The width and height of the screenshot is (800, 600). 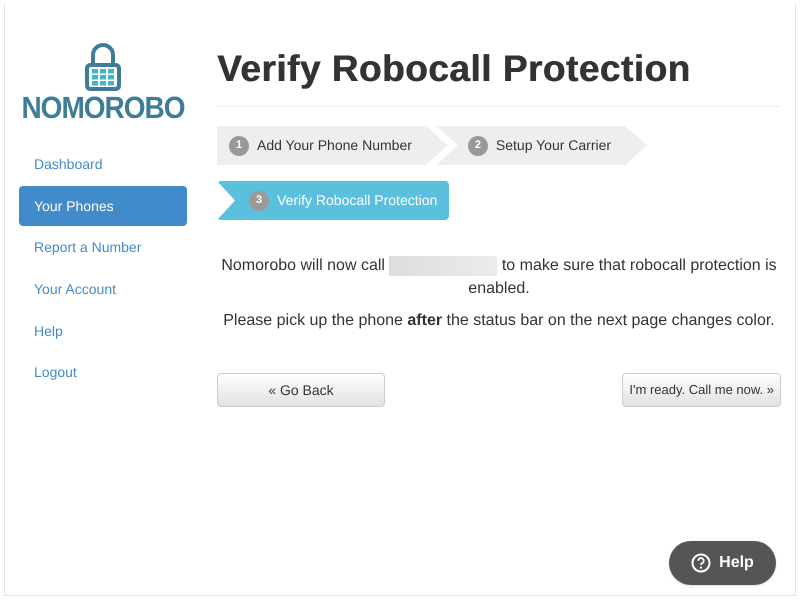 I want to click on question-icon, so click(x=701, y=563).